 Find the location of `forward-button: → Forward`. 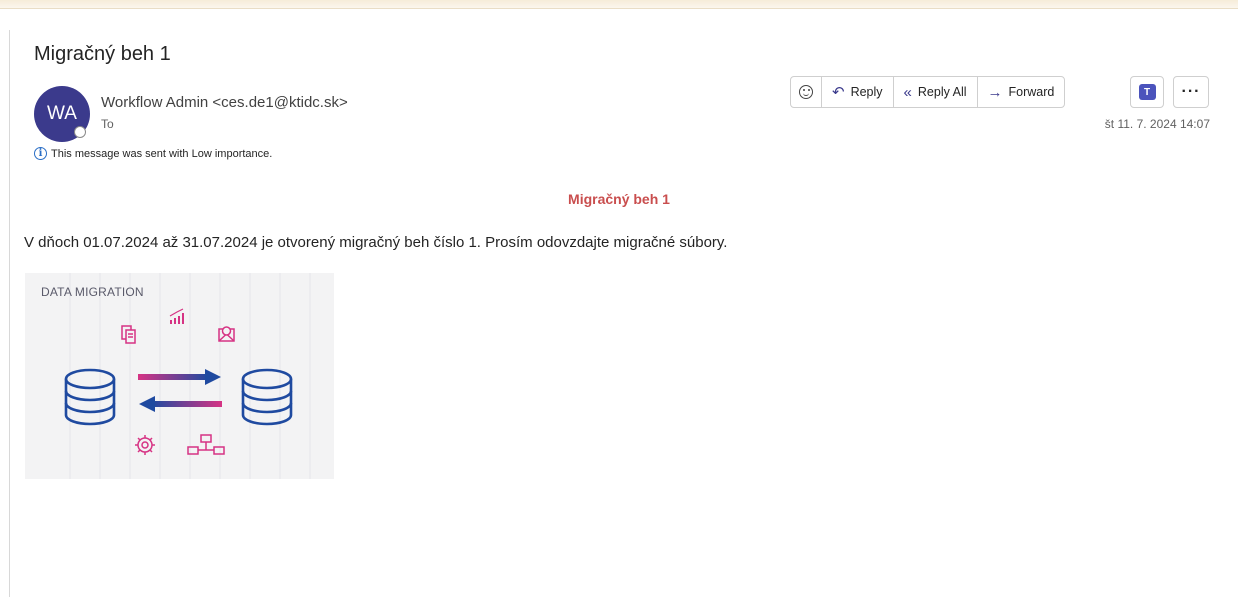

forward-button: → Forward is located at coordinates (1021, 92).